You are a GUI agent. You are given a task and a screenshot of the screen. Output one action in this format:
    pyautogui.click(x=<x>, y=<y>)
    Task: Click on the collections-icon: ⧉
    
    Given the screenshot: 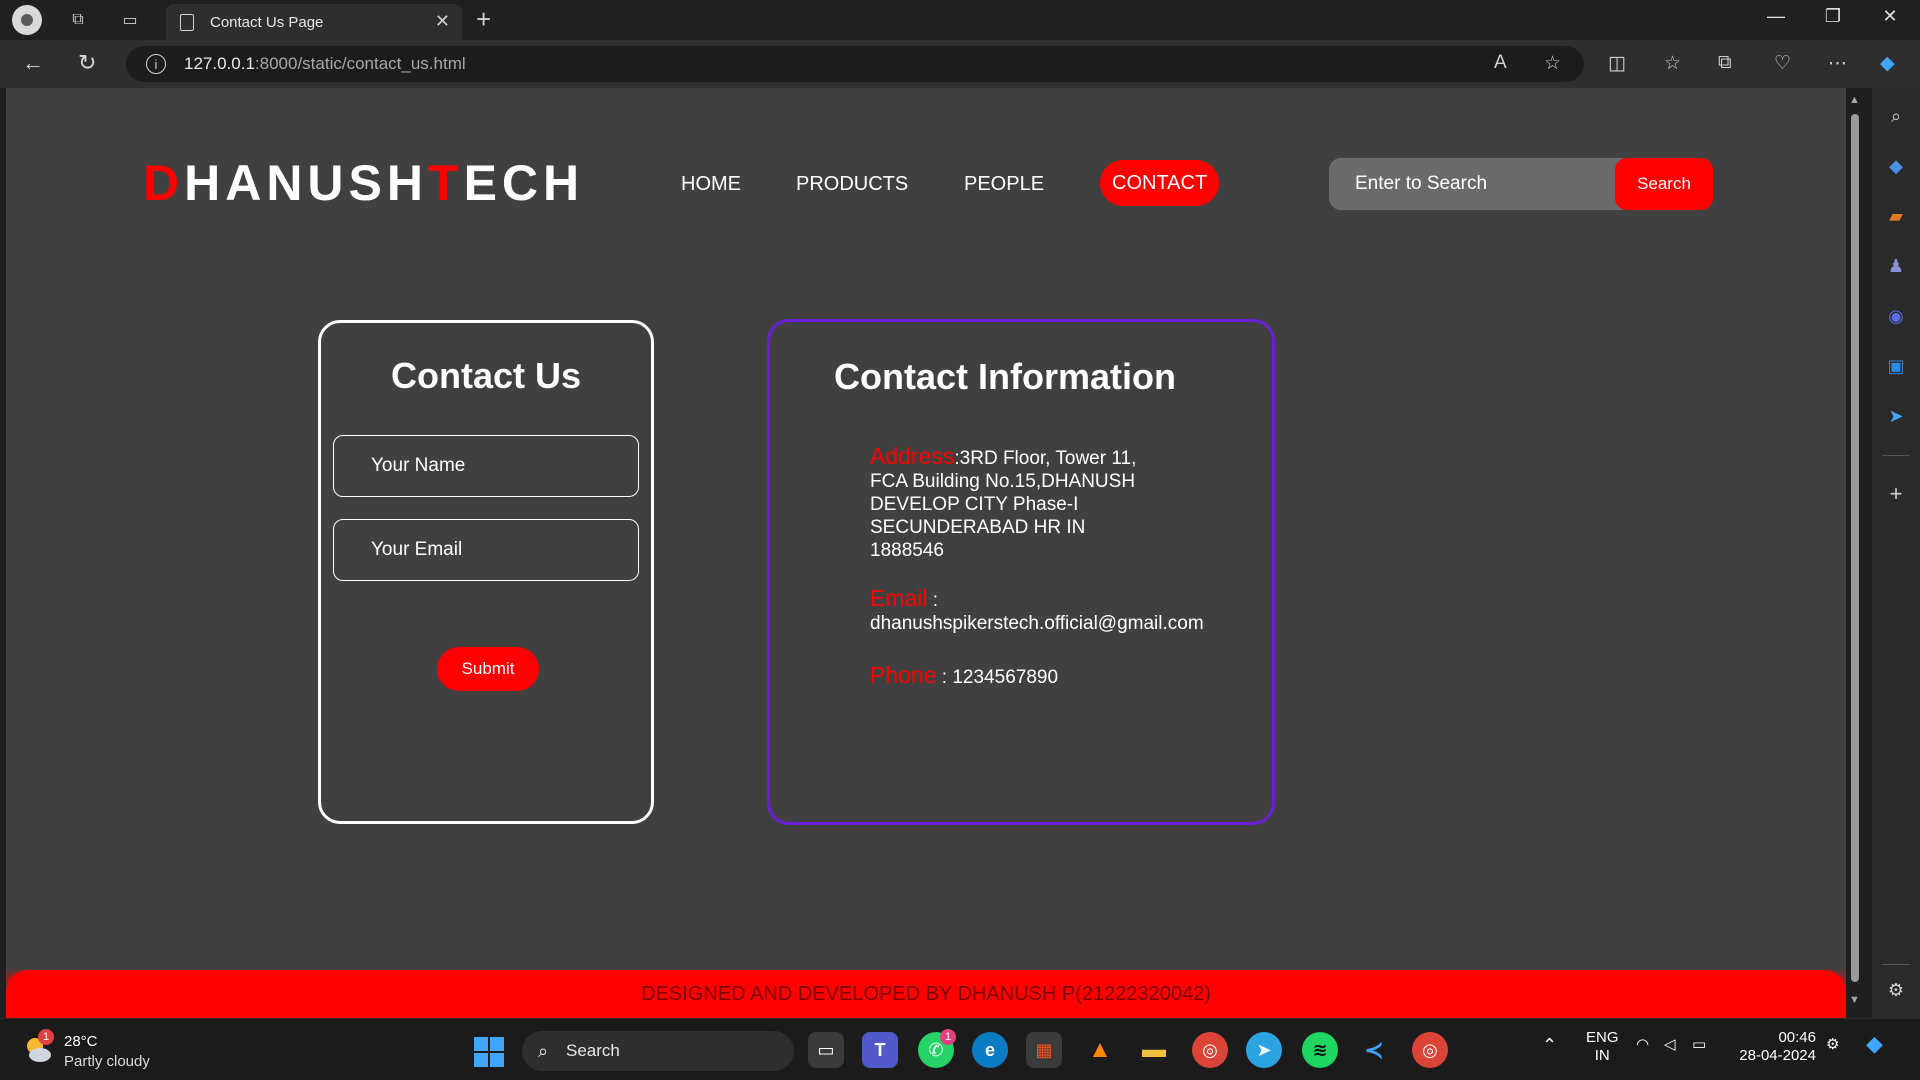 What is the action you would take?
    pyautogui.click(x=1725, y=63)
    